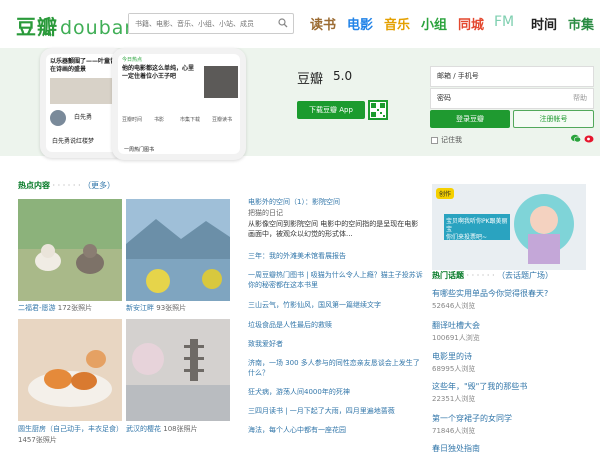 The width and height of the screenshot is (600, 454). I want to click on topic-count: 52646人浏览, so click(454, 306).